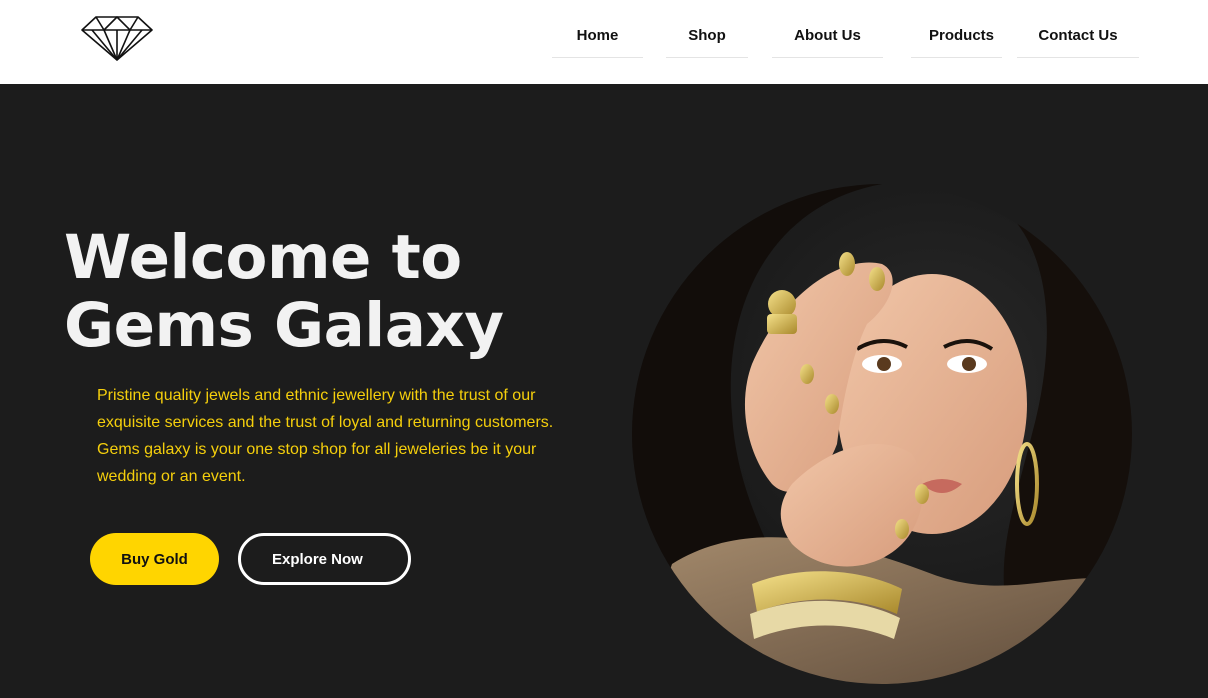 The image size is (1208, 698). Describe the element at coordinates (263, 257) in the screenshot. I see `hero-title-line-1: Welcome to` at that location.